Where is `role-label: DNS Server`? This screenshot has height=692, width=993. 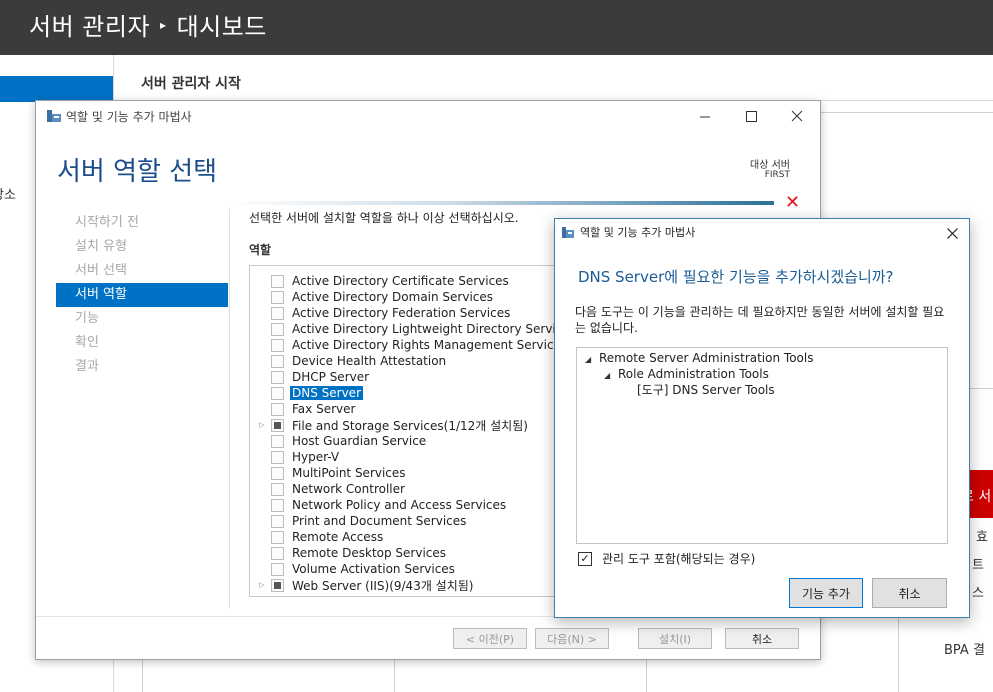
role-label: DNS Server is located at coordinates (326, 393).